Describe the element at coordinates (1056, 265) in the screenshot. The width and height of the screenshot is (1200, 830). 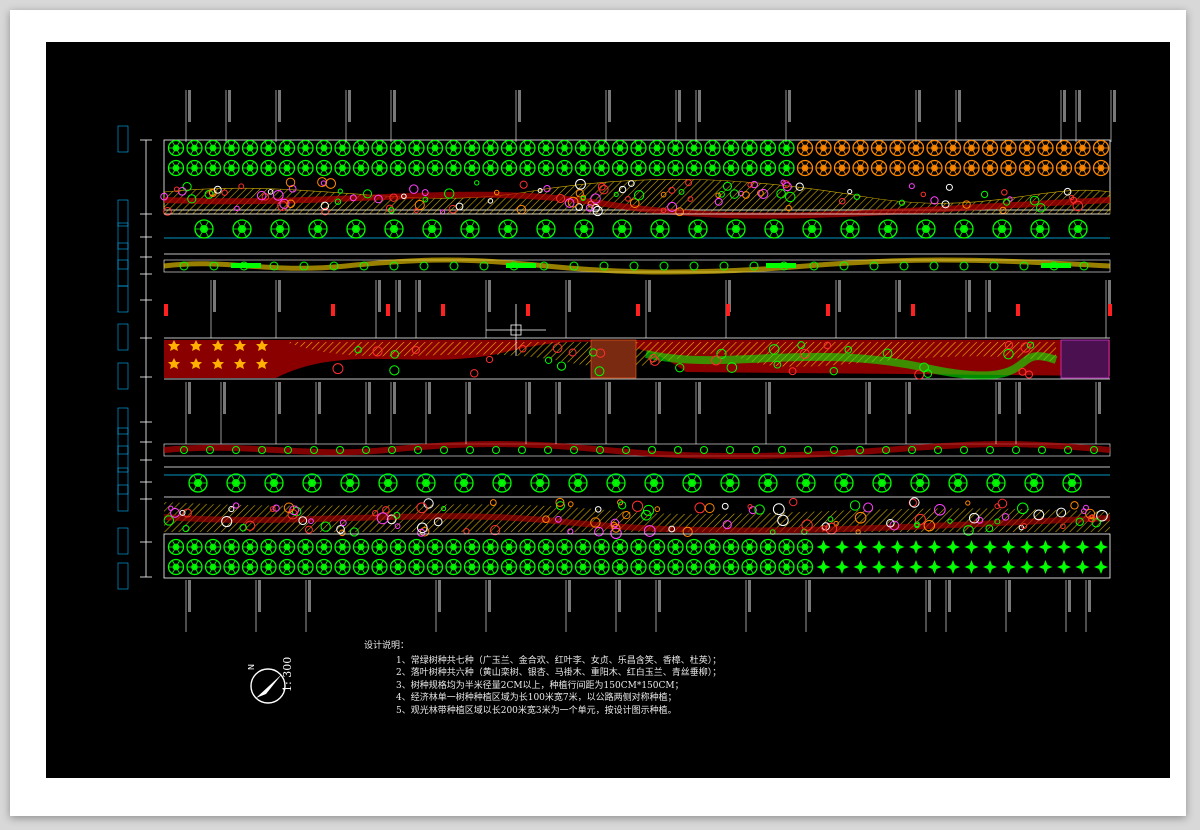
I see `hedge-symbol` at that location.